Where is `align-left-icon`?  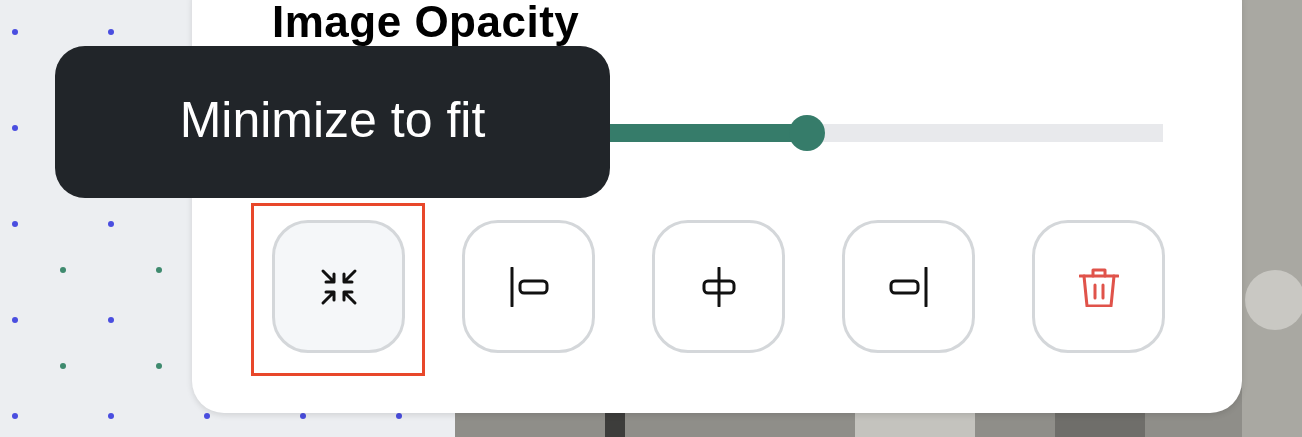 align-left-icon is located at coordinates (528, 286).